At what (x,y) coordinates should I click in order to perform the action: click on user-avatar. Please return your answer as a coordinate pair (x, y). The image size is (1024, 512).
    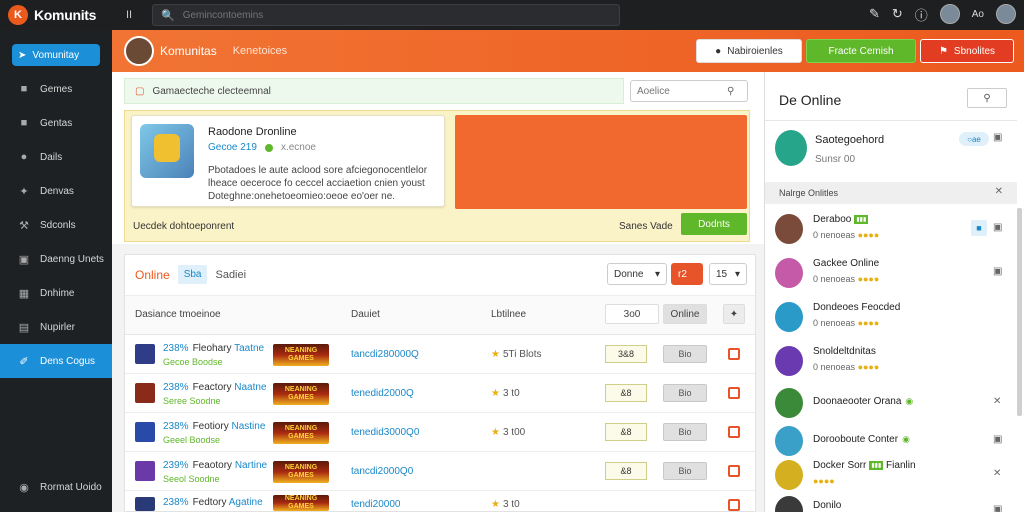
    Looking at the image, I should click on (949, 14).